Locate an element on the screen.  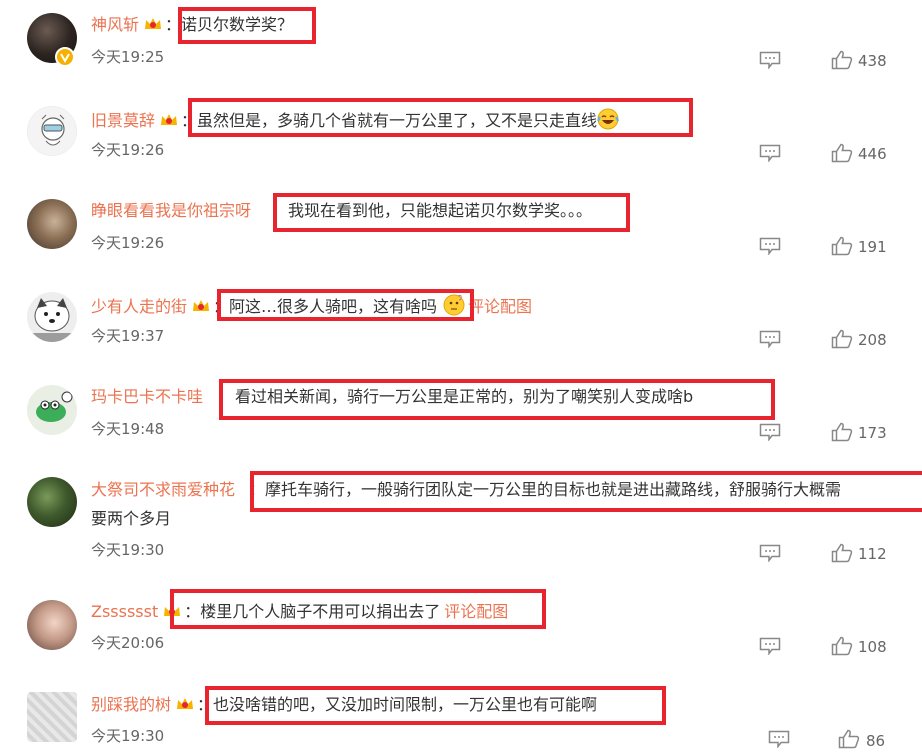
username: 睁眼看看我是你祖宗呀 is located at coordinates (171, 210).